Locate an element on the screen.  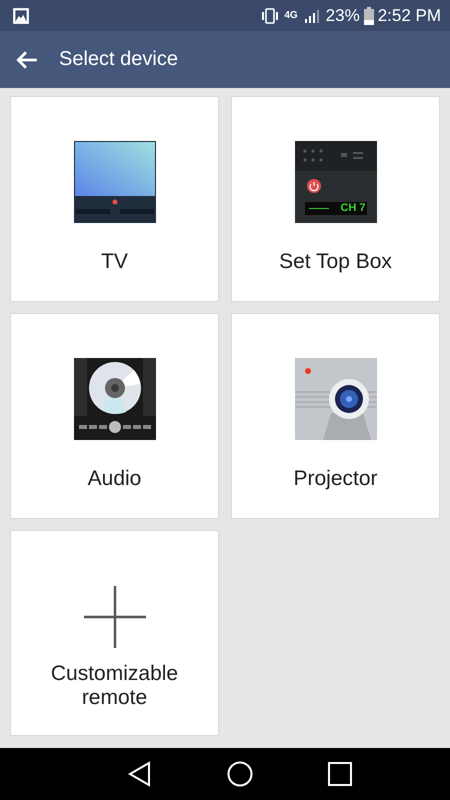
back-icon is located at coordinates (140, 774).